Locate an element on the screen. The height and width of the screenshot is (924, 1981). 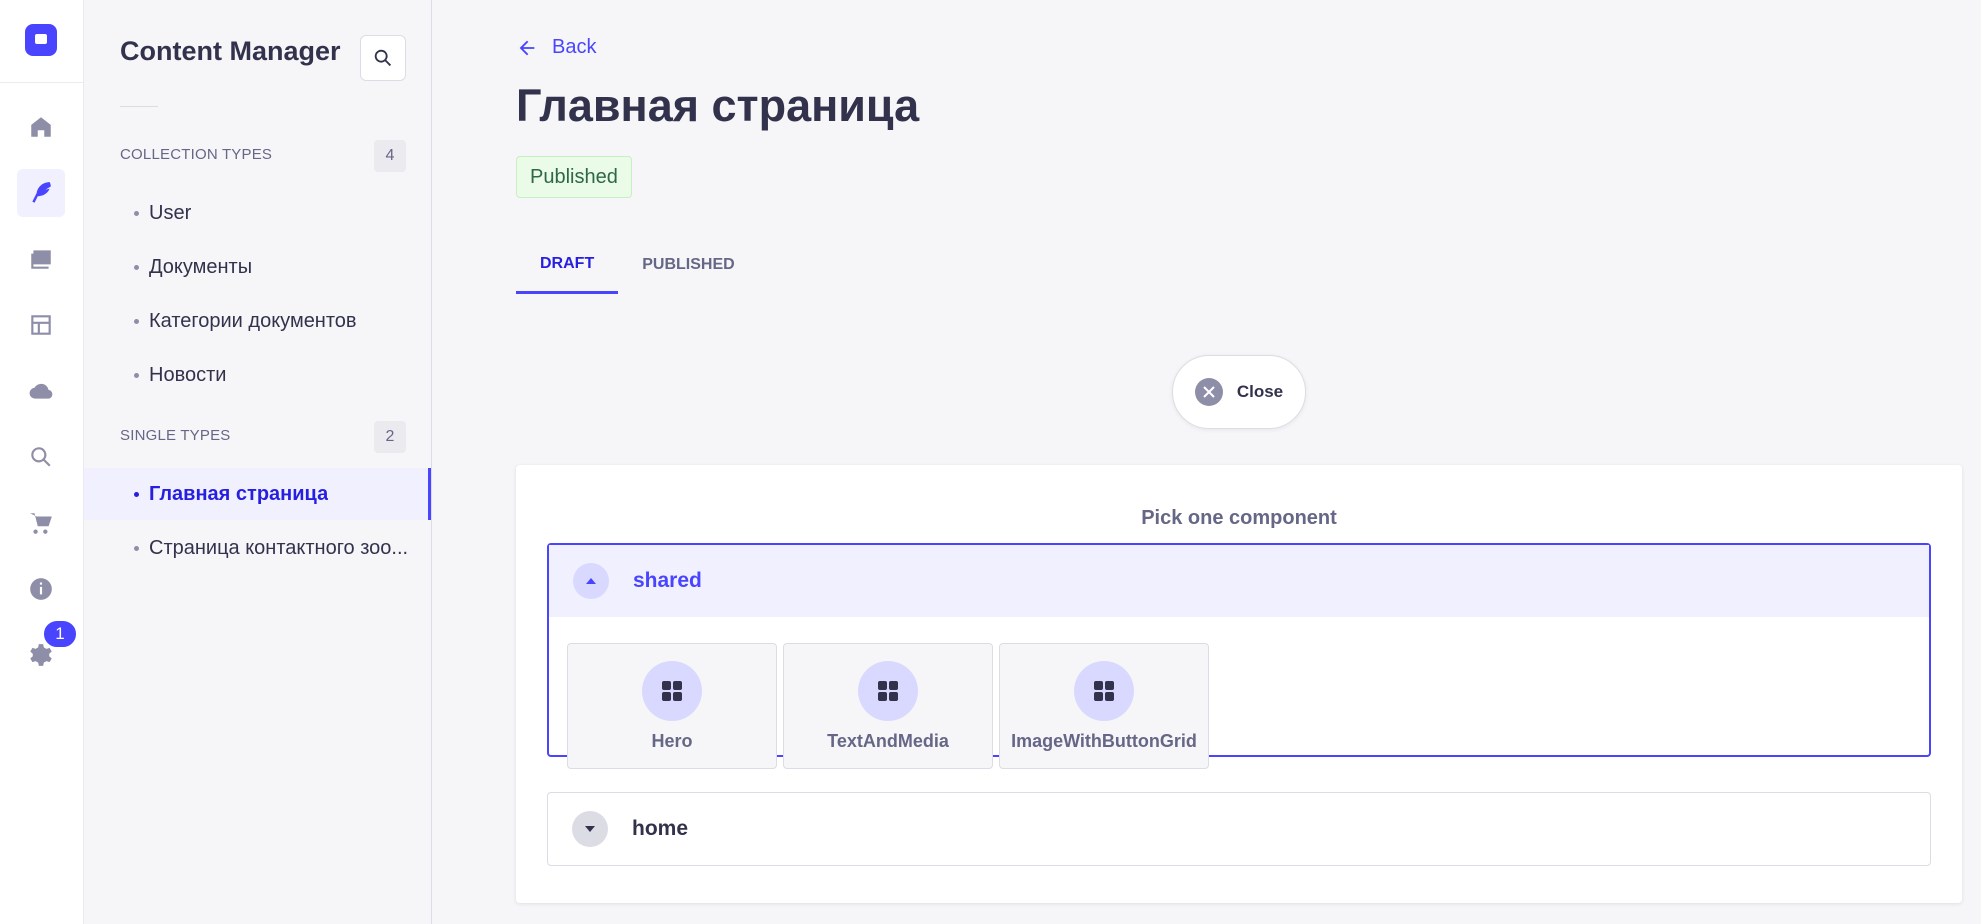
component-card-hero: Hero is located at coordinates (672, 706).